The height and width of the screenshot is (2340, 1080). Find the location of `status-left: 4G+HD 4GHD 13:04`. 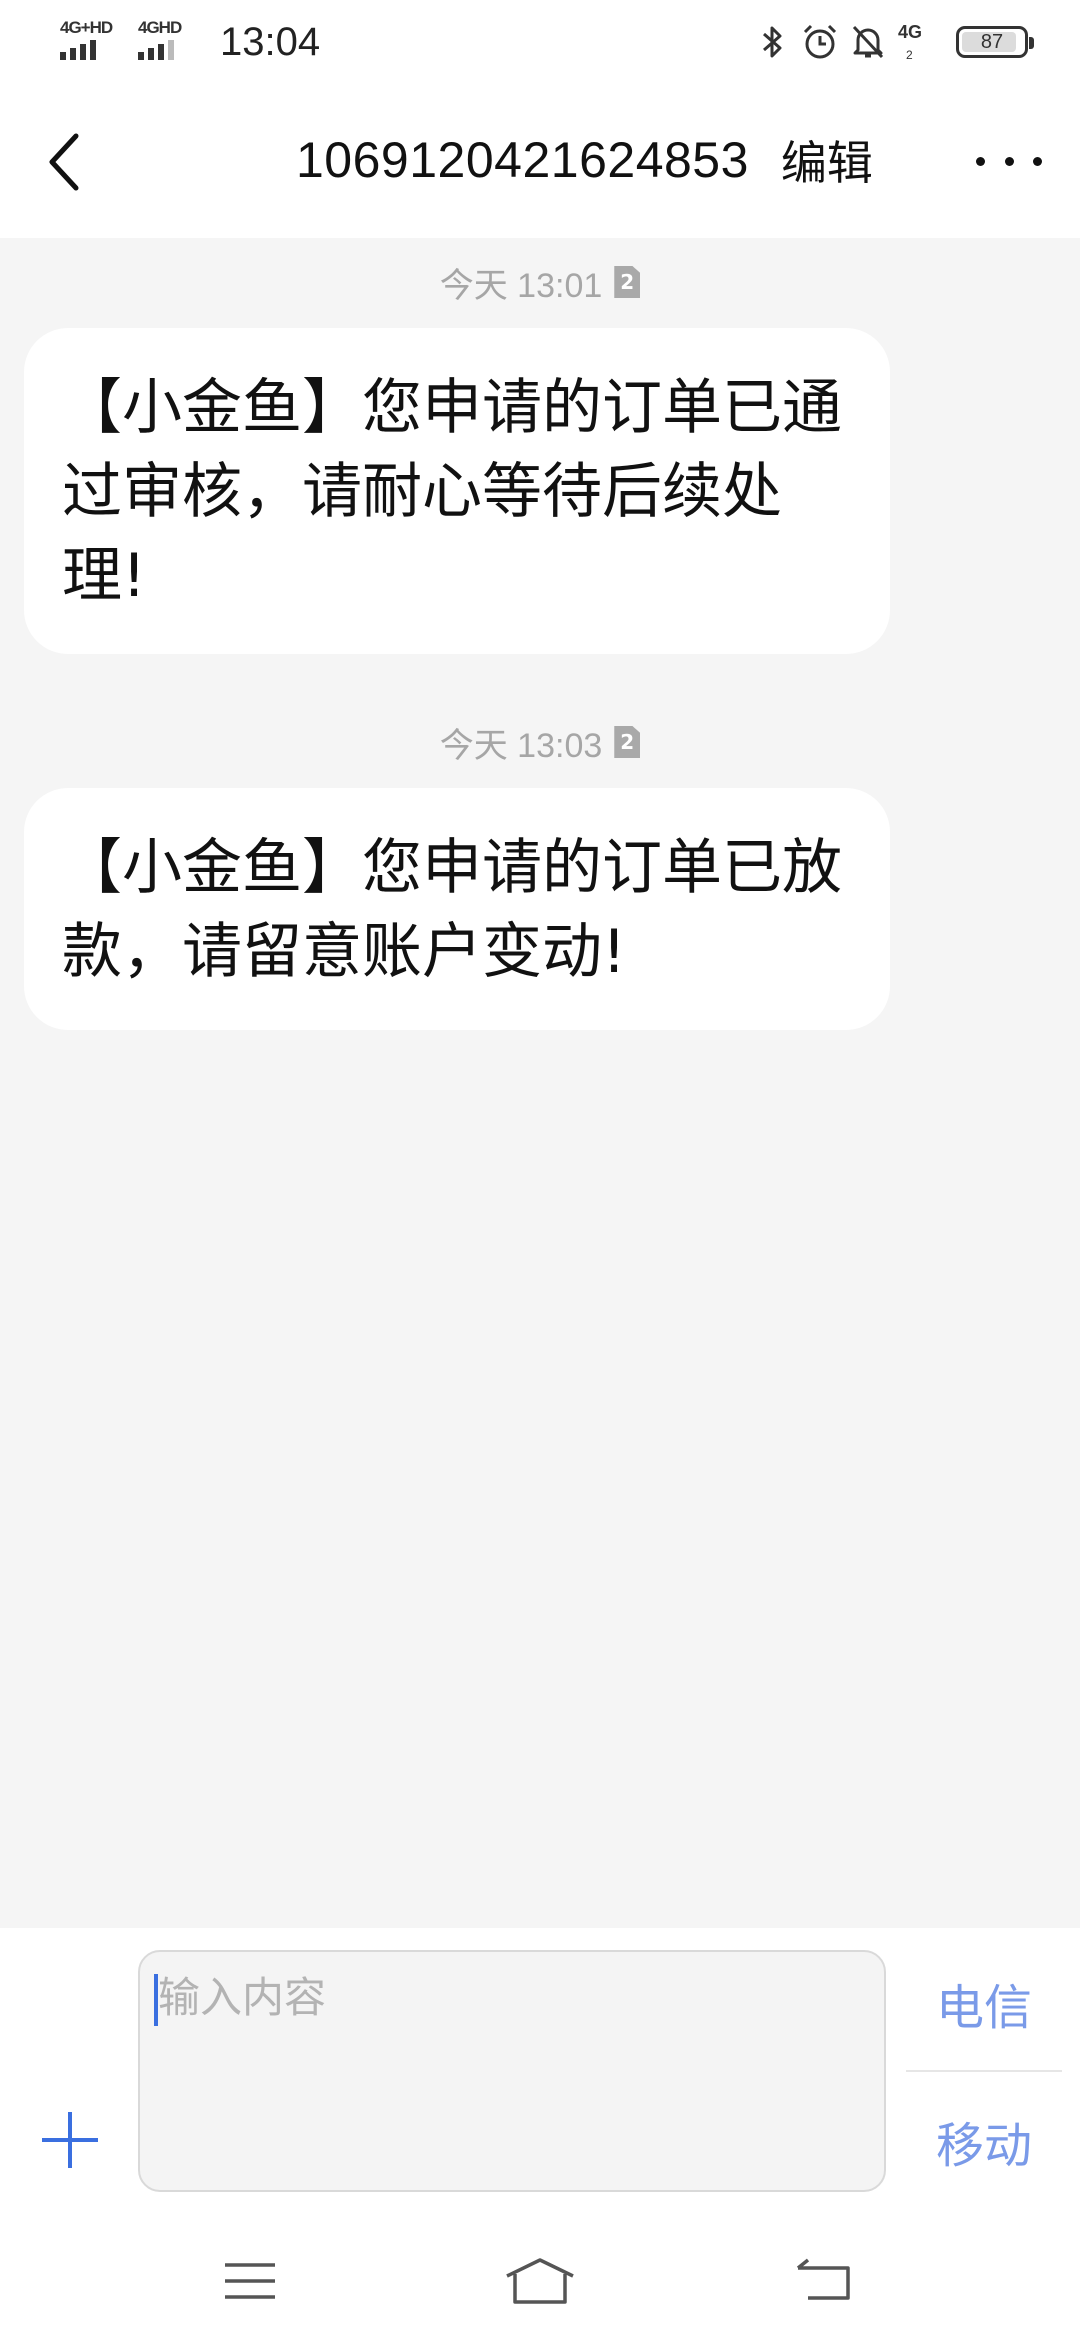

status-left: 4G+HD 4GHD 13:04 is located at coordinates (189, 42).